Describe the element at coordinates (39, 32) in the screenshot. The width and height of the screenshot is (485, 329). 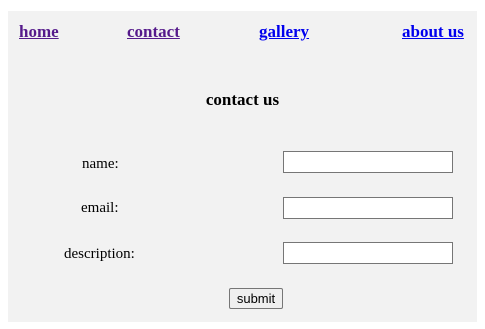
I see `nav-link-home: home` at that location.